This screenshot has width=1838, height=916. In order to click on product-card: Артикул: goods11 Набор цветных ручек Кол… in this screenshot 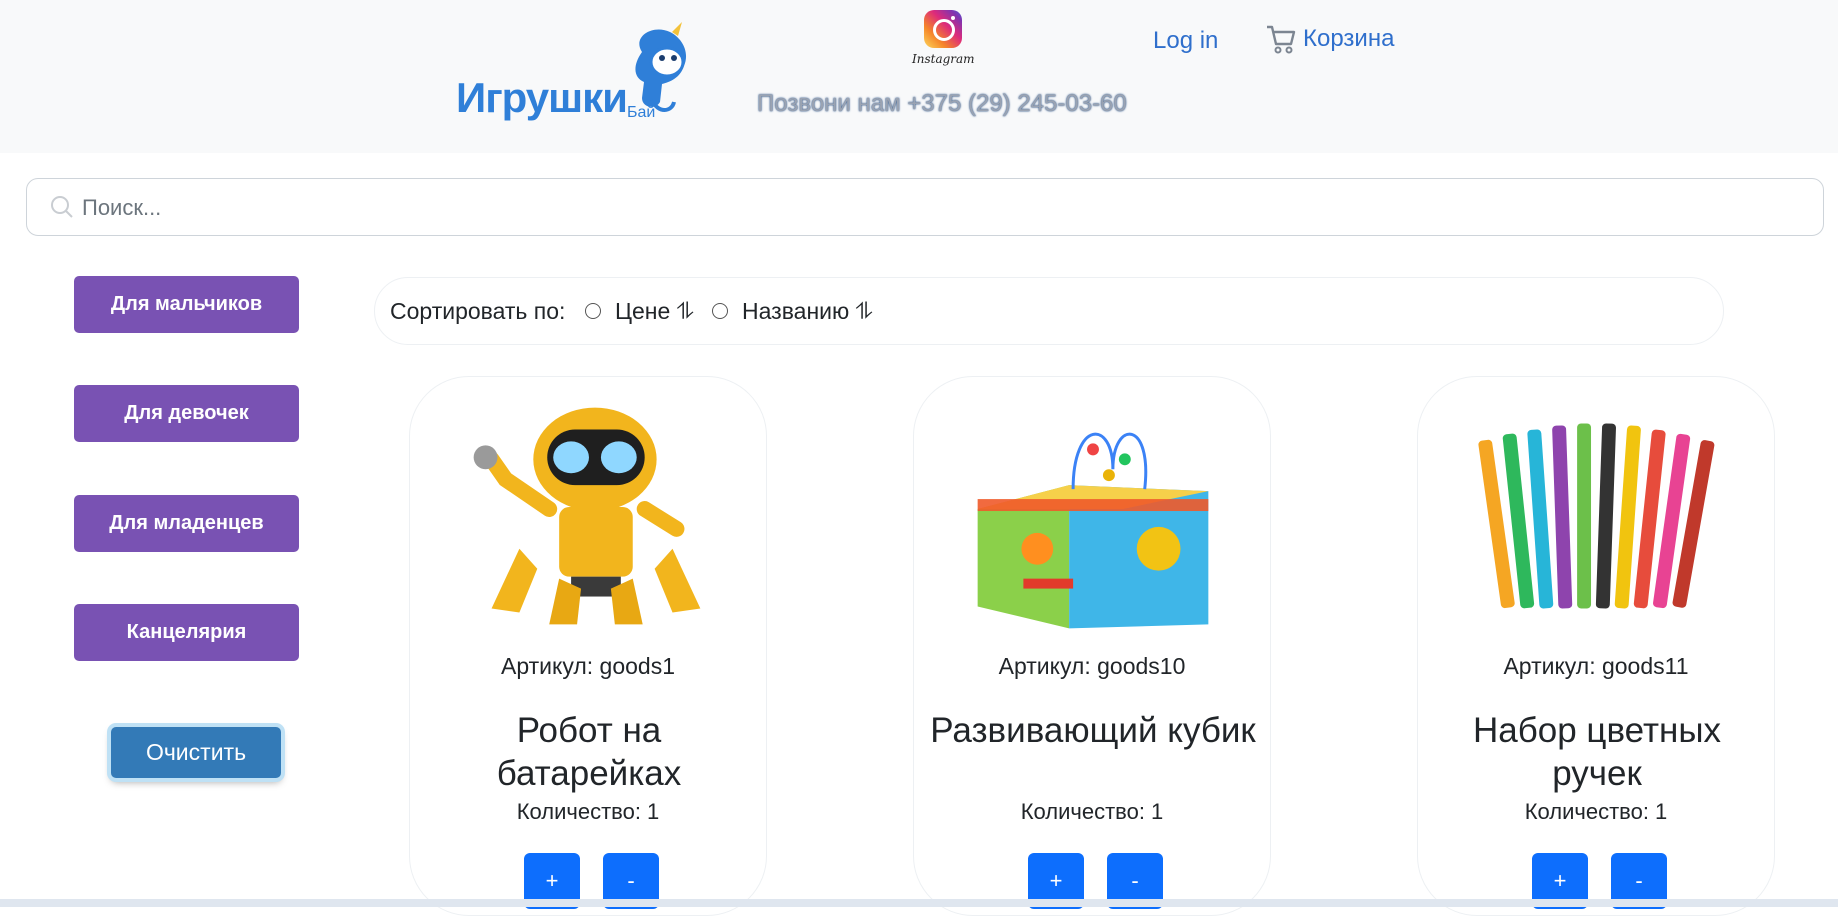, I will do `click(1596, 646)`.